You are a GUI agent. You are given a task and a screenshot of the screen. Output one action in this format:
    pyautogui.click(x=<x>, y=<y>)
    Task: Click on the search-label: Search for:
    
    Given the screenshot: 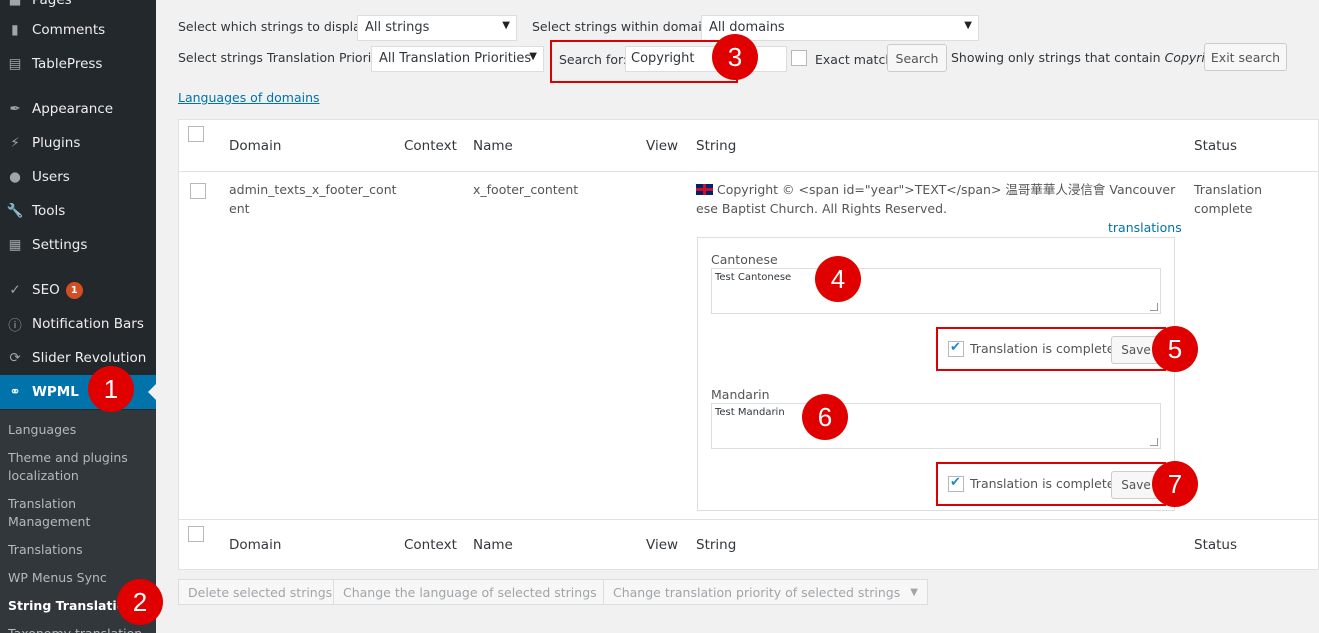 What is the action you would take?
    pyautogui.click(x=593, y=59)
    